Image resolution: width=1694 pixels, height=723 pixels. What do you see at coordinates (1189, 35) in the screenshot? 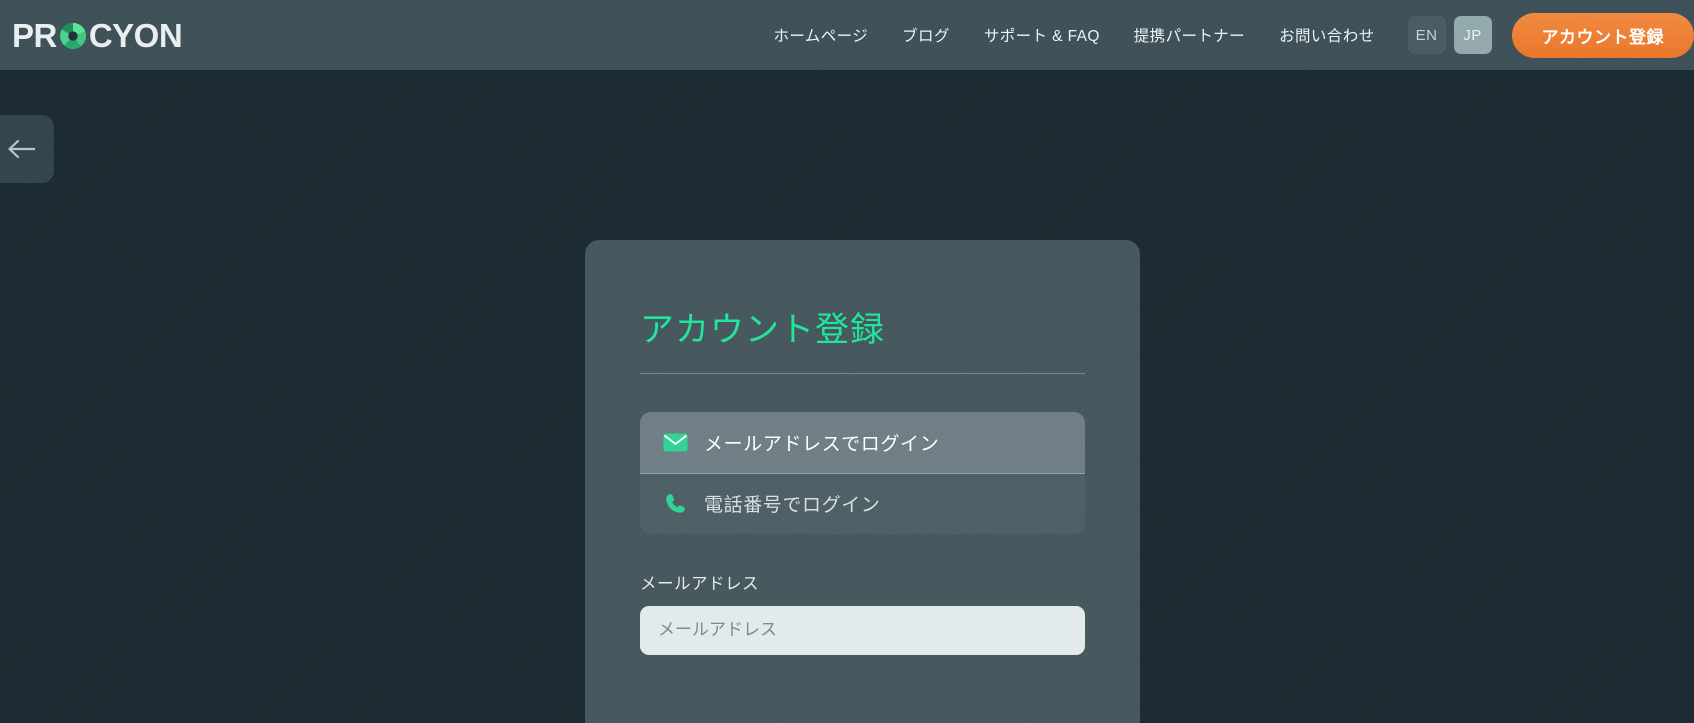
I see `nav-item-partners: 提携パートナー` at bounding box center [1189, 35].